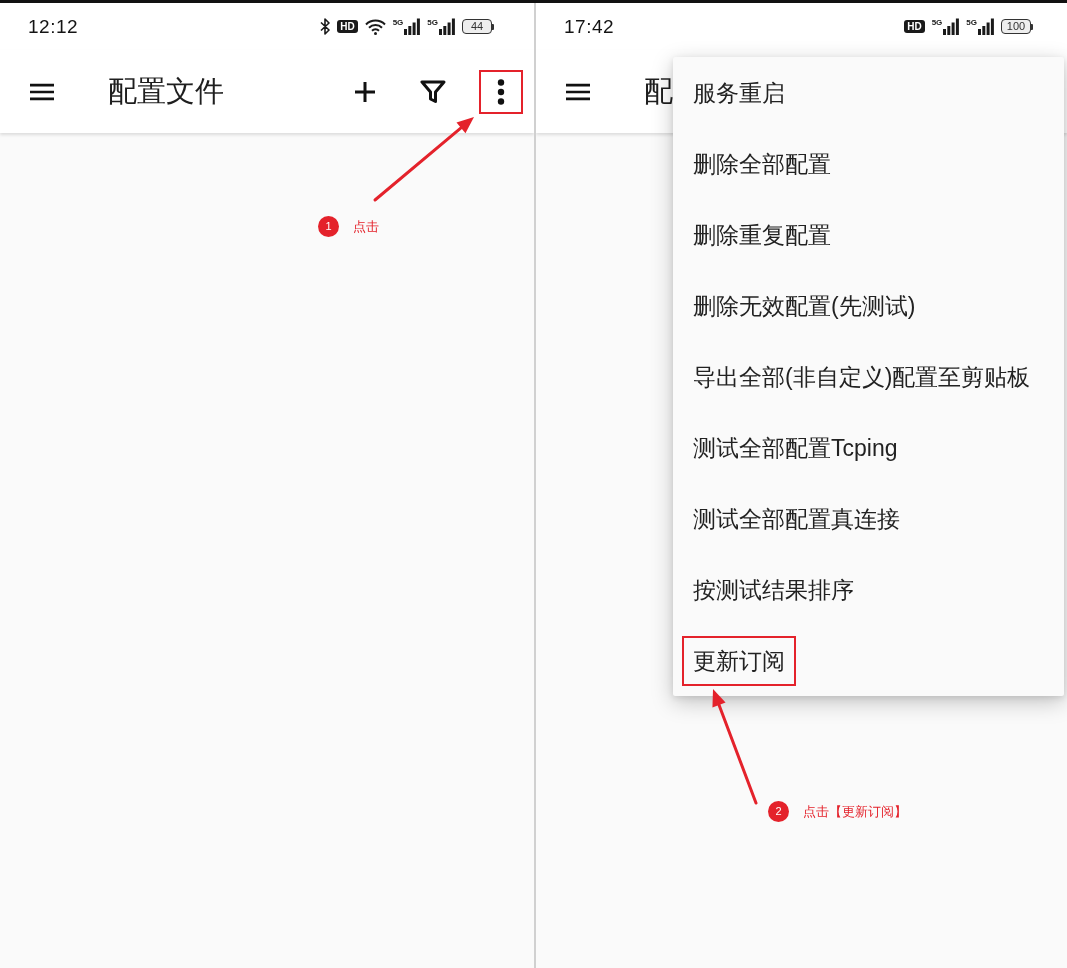 The width and height of the screenshot is (1067, 968). What do you see at coordinates (868, 163) in the screenshot?
I see `menu-item: 删除全部配置` at bounding box center [868, 163].